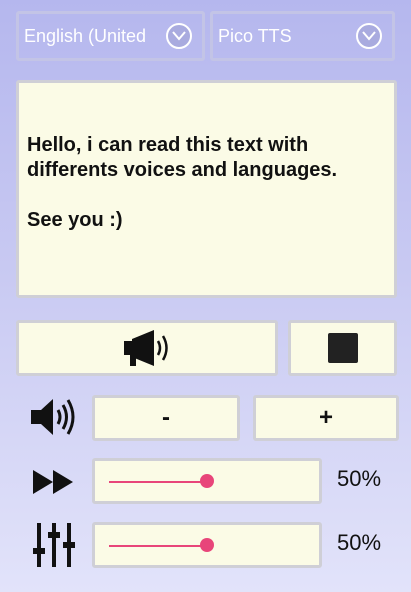 The image size is (411, 592). Describe the element at coordinates (158, 546) in the screenshot. I see `pitch-slider-track` at that location.